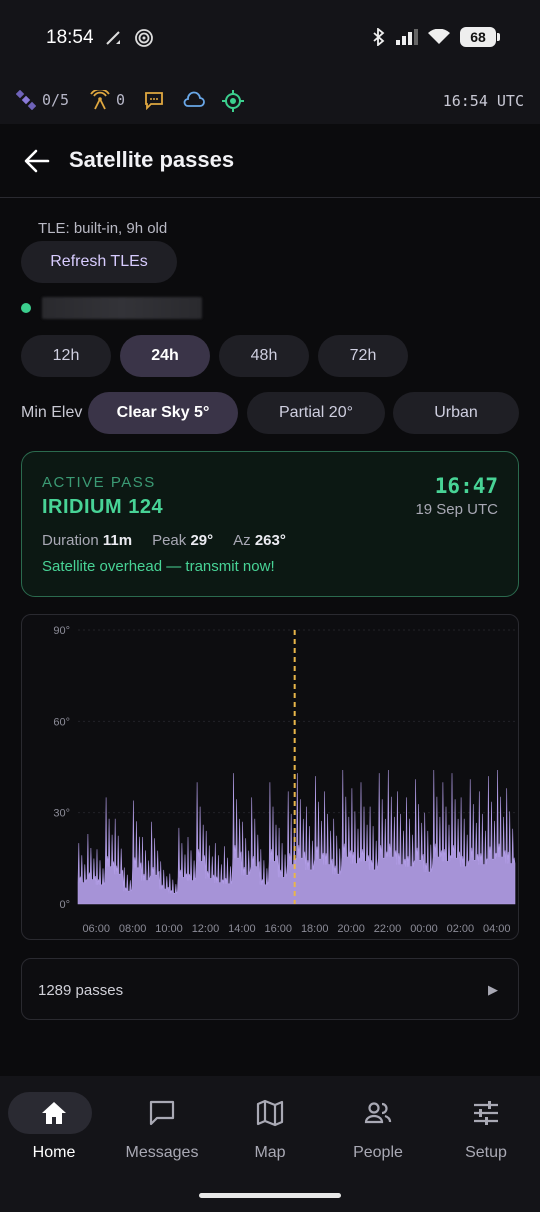 The width and height of the screenshot is (540, 1212). Describe the element at coordinates (461, 929) in the screenshot. I see `x-tick-label: 02:00` at that location.